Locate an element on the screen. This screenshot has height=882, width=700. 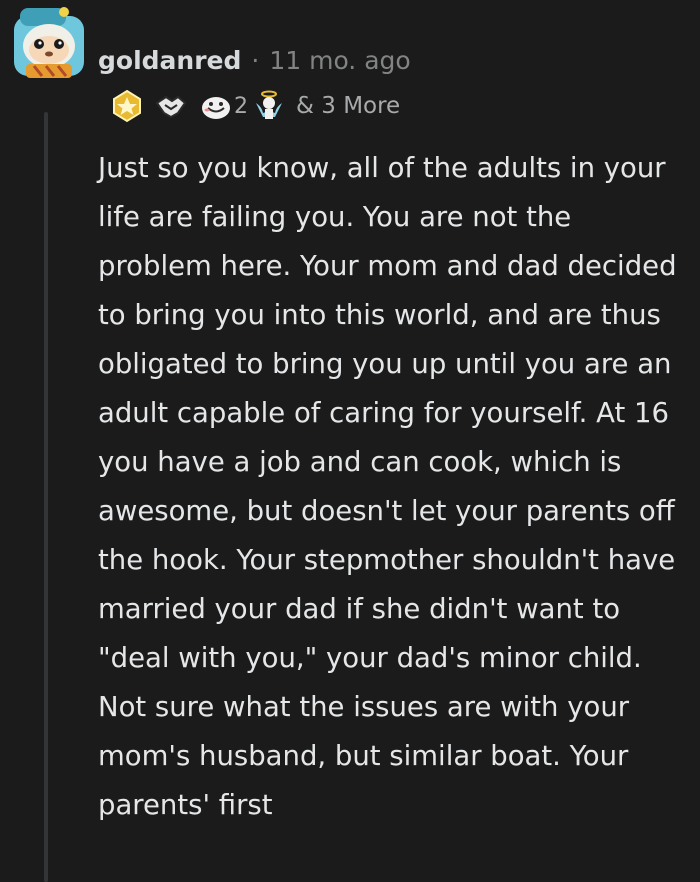
avatar-icon is located at coordinates (49, 42).